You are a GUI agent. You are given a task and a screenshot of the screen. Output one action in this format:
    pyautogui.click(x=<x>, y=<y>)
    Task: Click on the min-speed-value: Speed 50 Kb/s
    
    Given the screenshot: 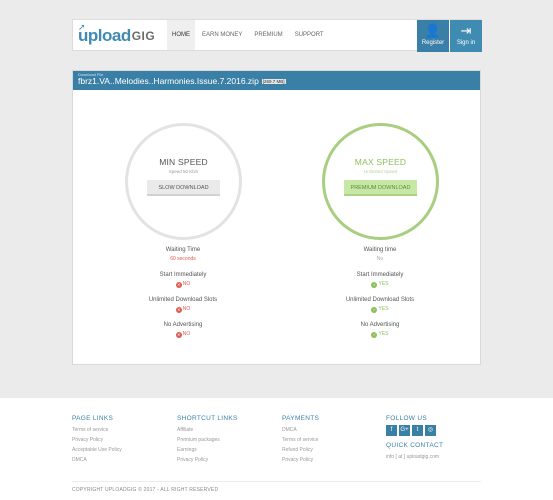 What is the action you would take?
    pyautogui.click(x=183, y=171)
    